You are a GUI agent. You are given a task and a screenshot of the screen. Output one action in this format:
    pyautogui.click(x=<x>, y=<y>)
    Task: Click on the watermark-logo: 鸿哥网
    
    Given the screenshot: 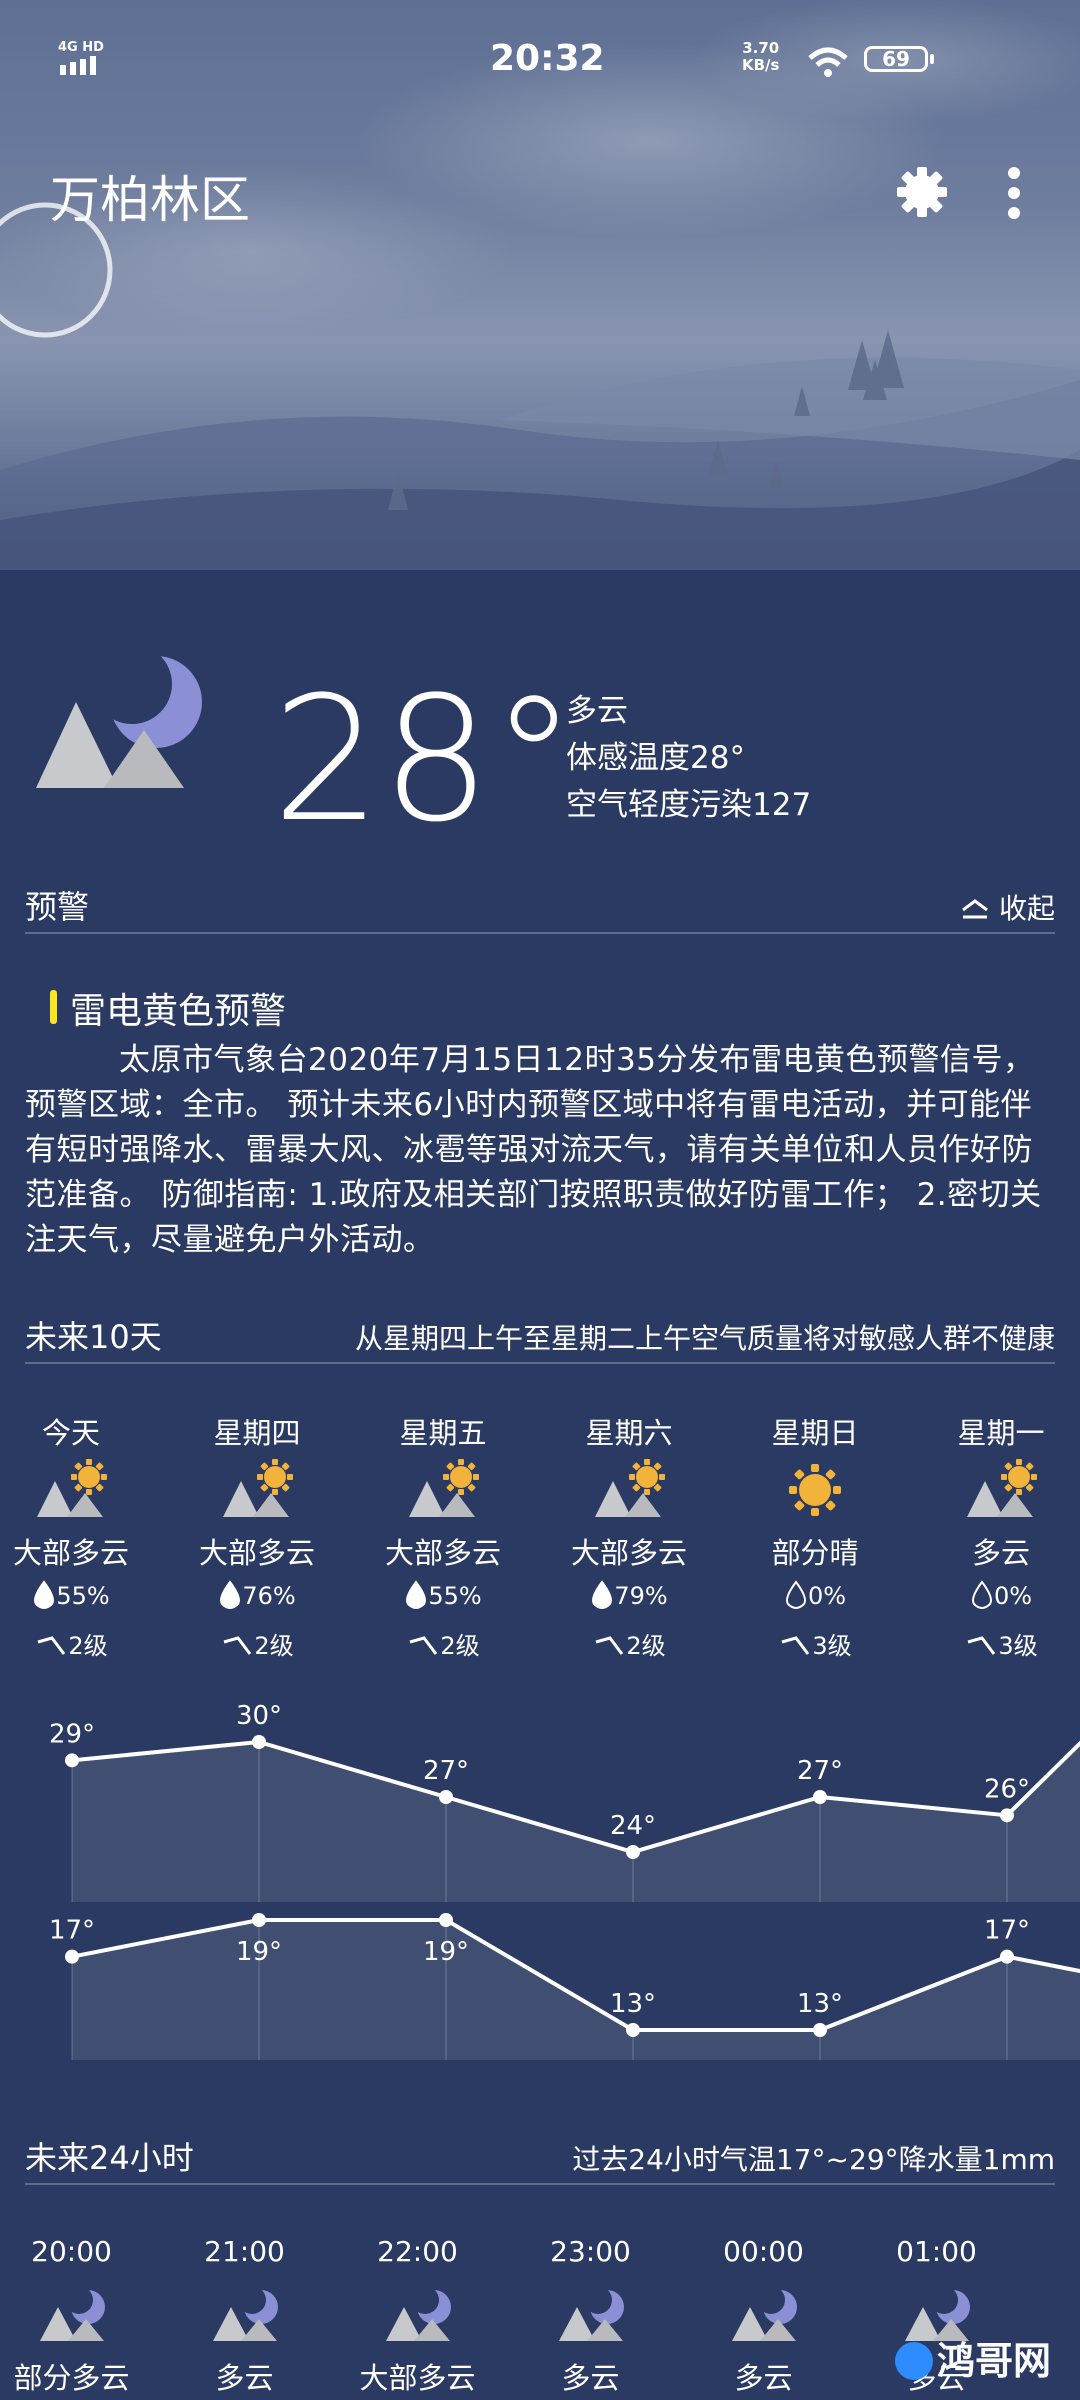 What is the action you would take?
    pyautogui.click(x=973, y=2357)
    